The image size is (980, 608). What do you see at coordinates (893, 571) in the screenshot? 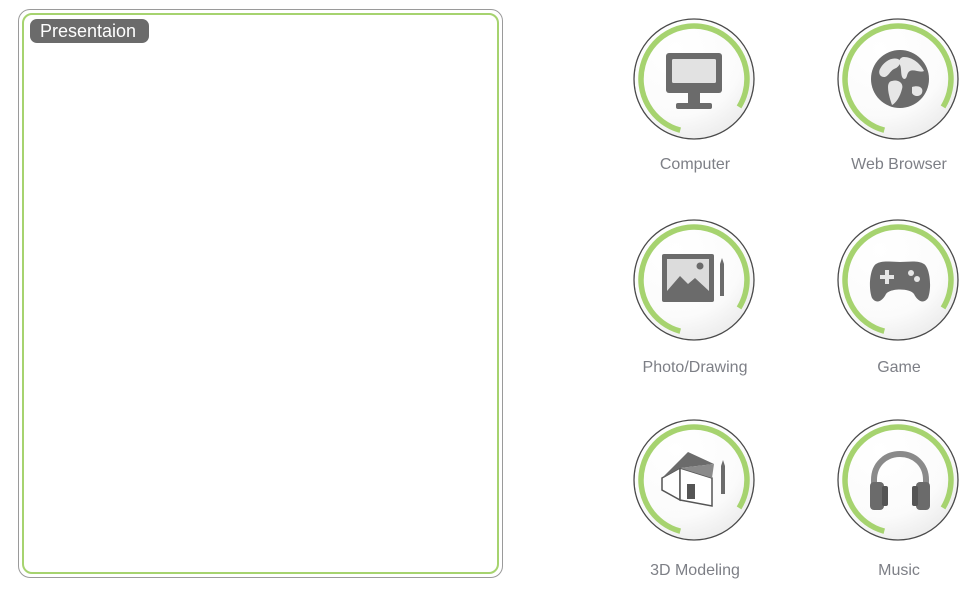
I see `category-label-music: Music` at bounding box center [893, 571].